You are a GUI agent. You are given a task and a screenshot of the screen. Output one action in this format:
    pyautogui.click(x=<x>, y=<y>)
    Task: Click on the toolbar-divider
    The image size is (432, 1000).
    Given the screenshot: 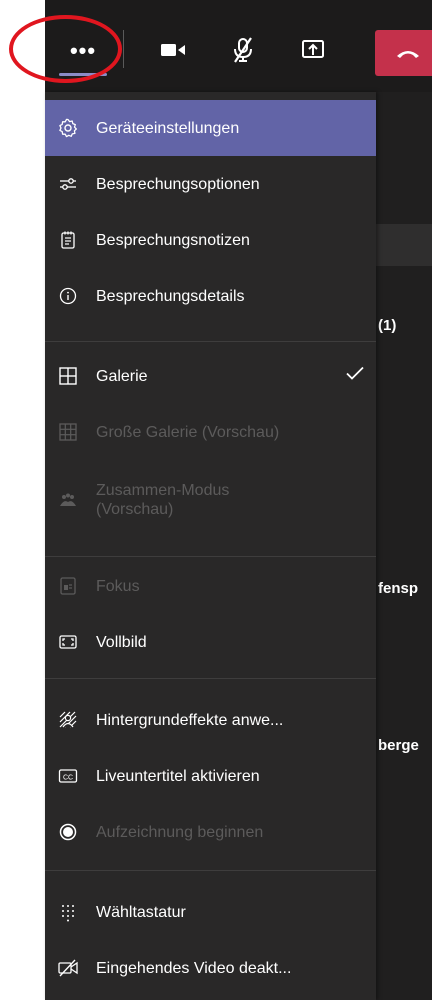 What is the action you would take?
    pyautogui.click(x=123, y=49)
    